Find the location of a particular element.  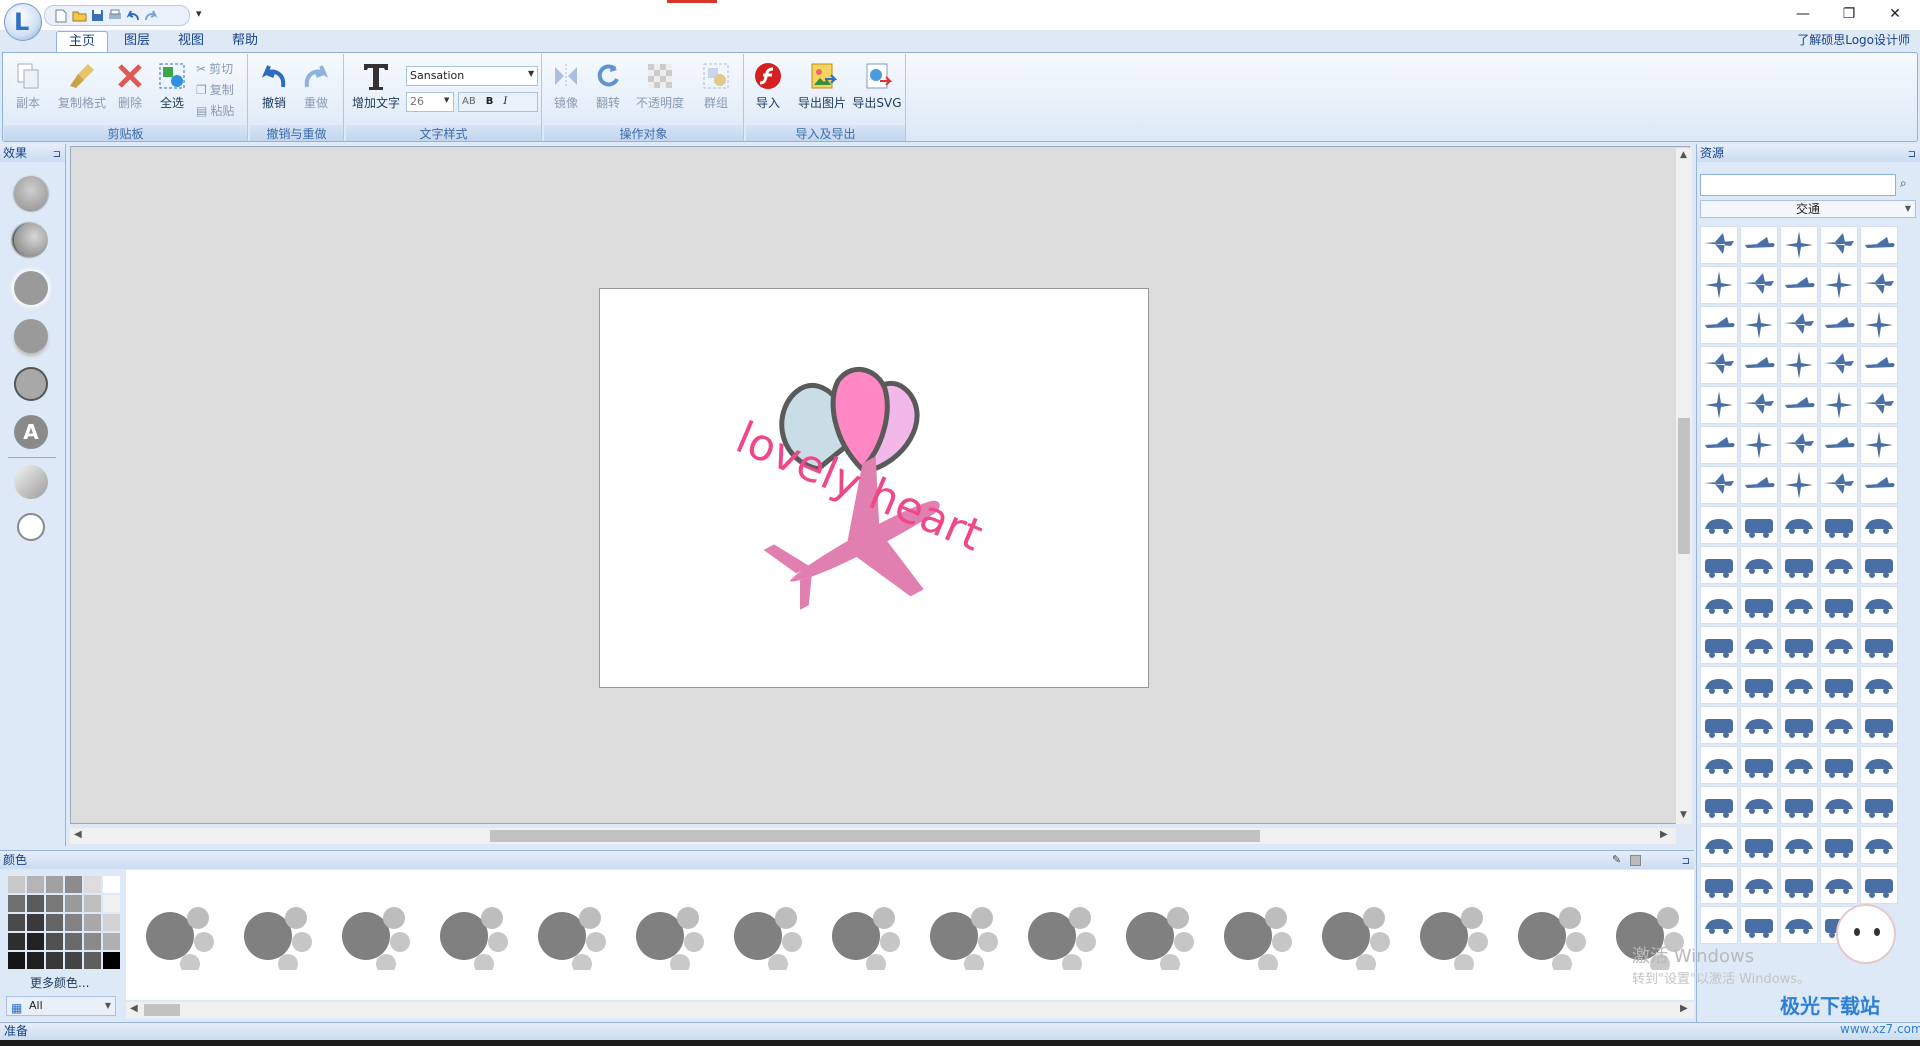

close-button: ✕ is located at coordinates (1895, 14).